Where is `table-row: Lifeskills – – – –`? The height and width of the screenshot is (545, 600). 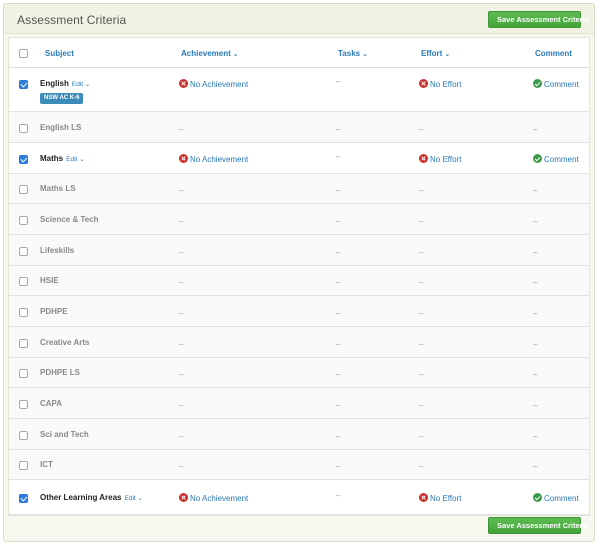 table-row: Lifeskills – – – – is located at coordinates (299, 250).